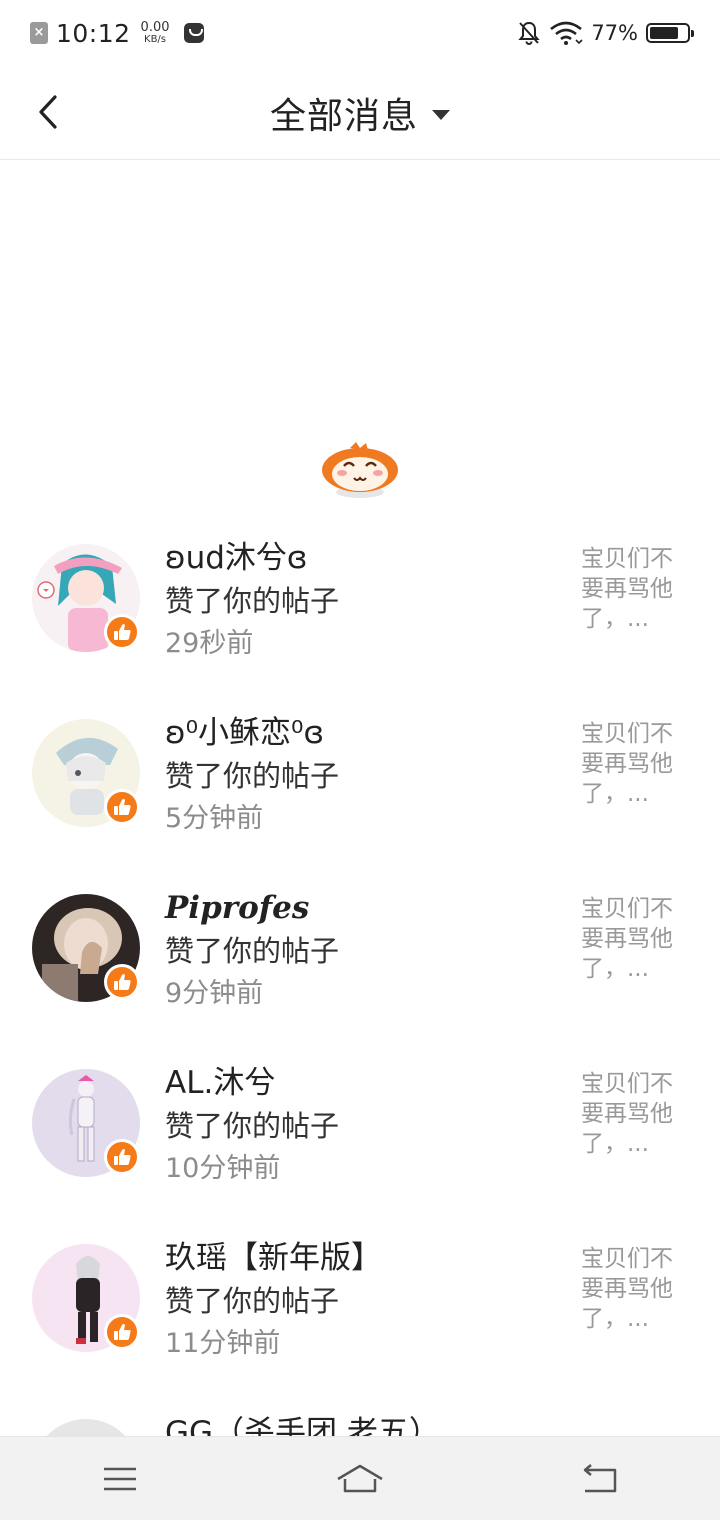 The image size is (720, 1520). Describe the element at coordinates (360, 33) in the screenshot. I see `status-bar: × 10:12 0.00 KB/s 77%` at that location.